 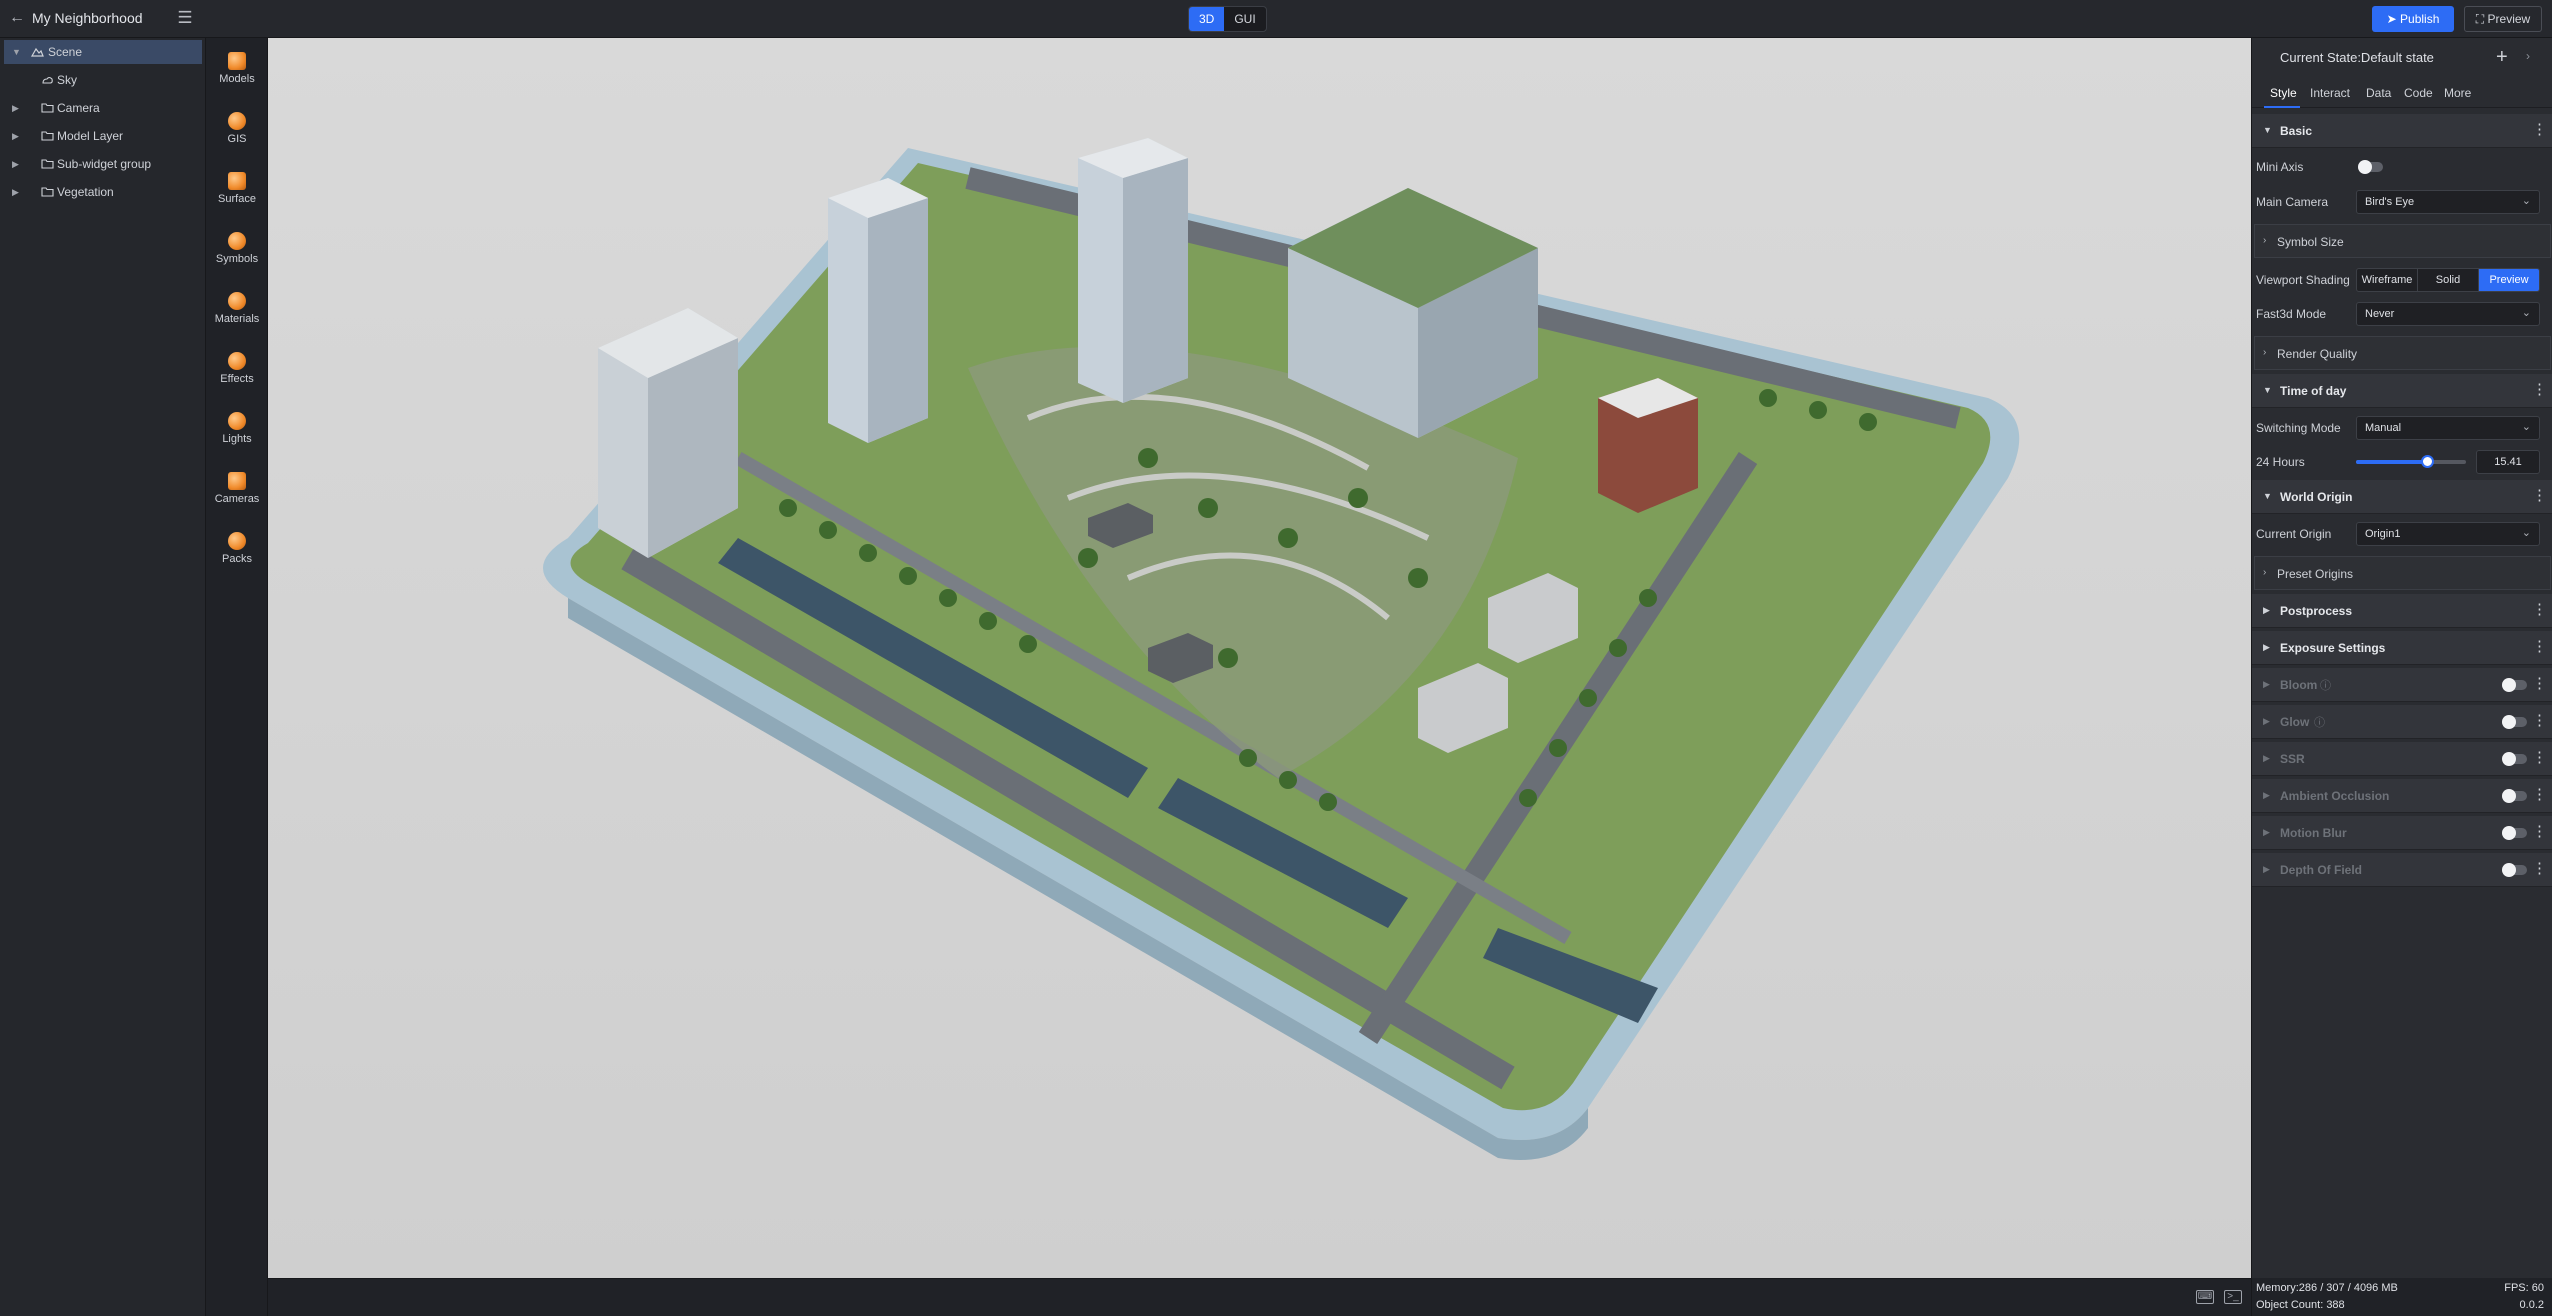 I want to click on shading-solid-button: Solid, so click(x=2448, y=280).